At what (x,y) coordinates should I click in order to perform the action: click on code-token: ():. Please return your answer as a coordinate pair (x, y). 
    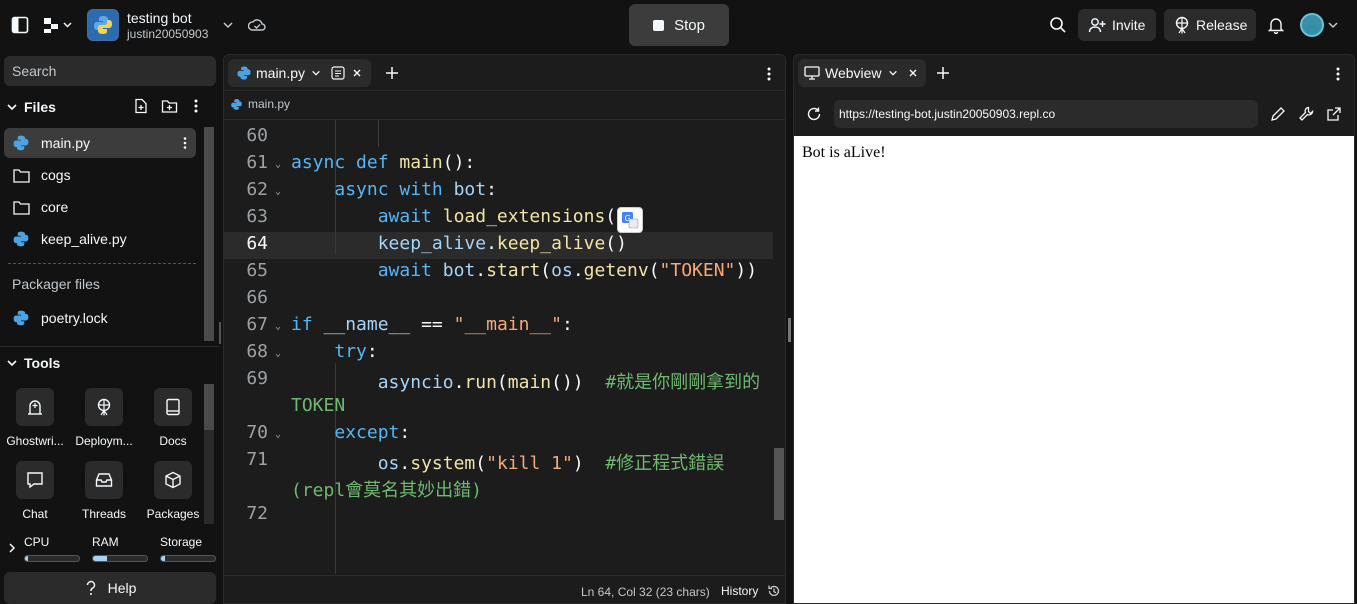
    Looking at the image, I should click on (459, 162).